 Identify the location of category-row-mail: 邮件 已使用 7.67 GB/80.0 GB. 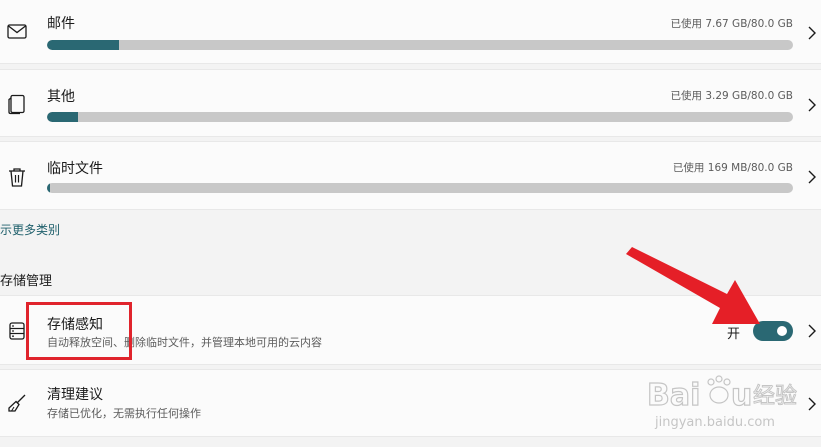
(410, 32).